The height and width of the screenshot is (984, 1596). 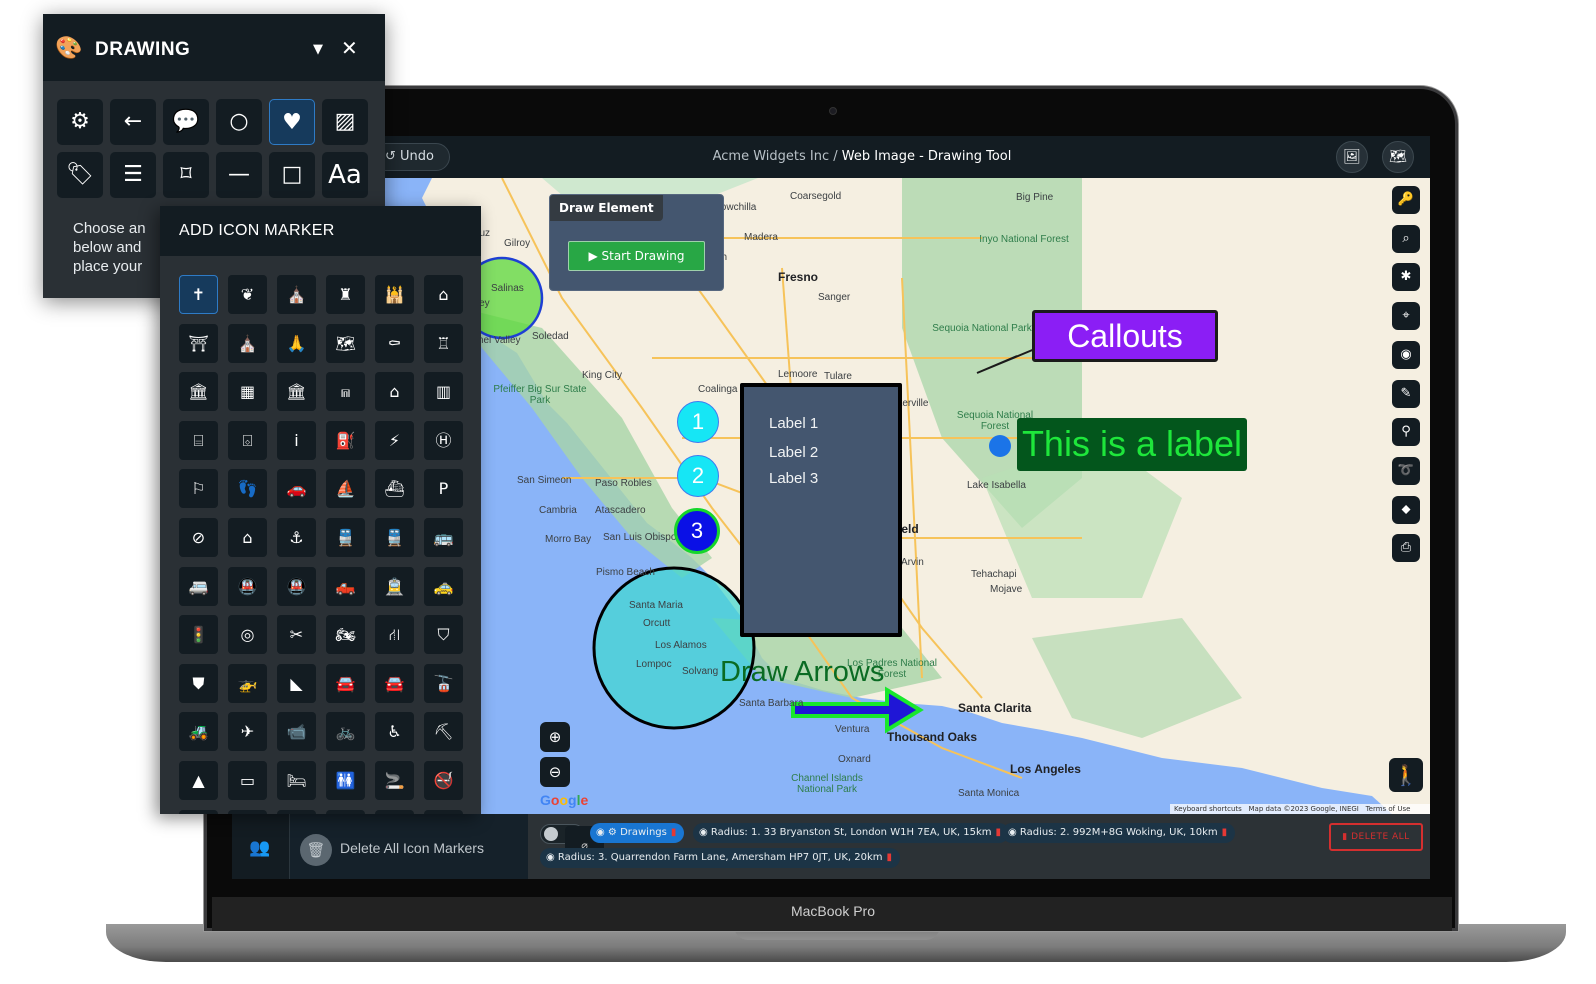 I want to click on label-tool-button: 🏷, so click(x=80, y=175).